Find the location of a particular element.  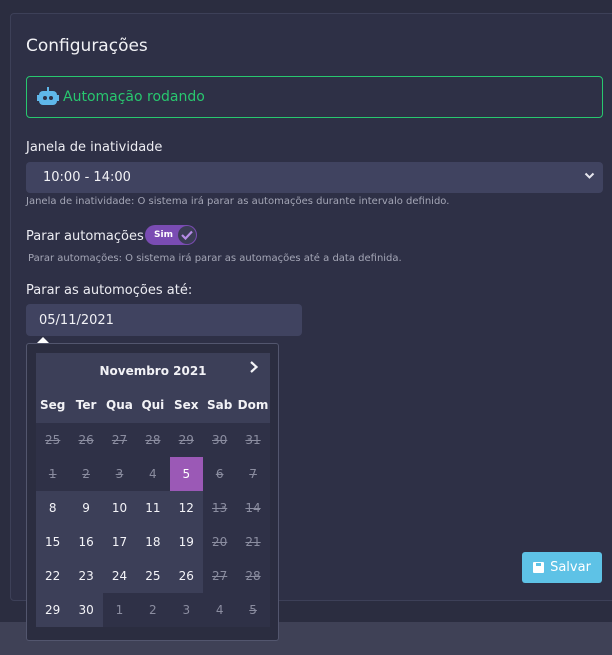

inactivity-window-label: Janela de inatividade is located at coordinates (94, 147).